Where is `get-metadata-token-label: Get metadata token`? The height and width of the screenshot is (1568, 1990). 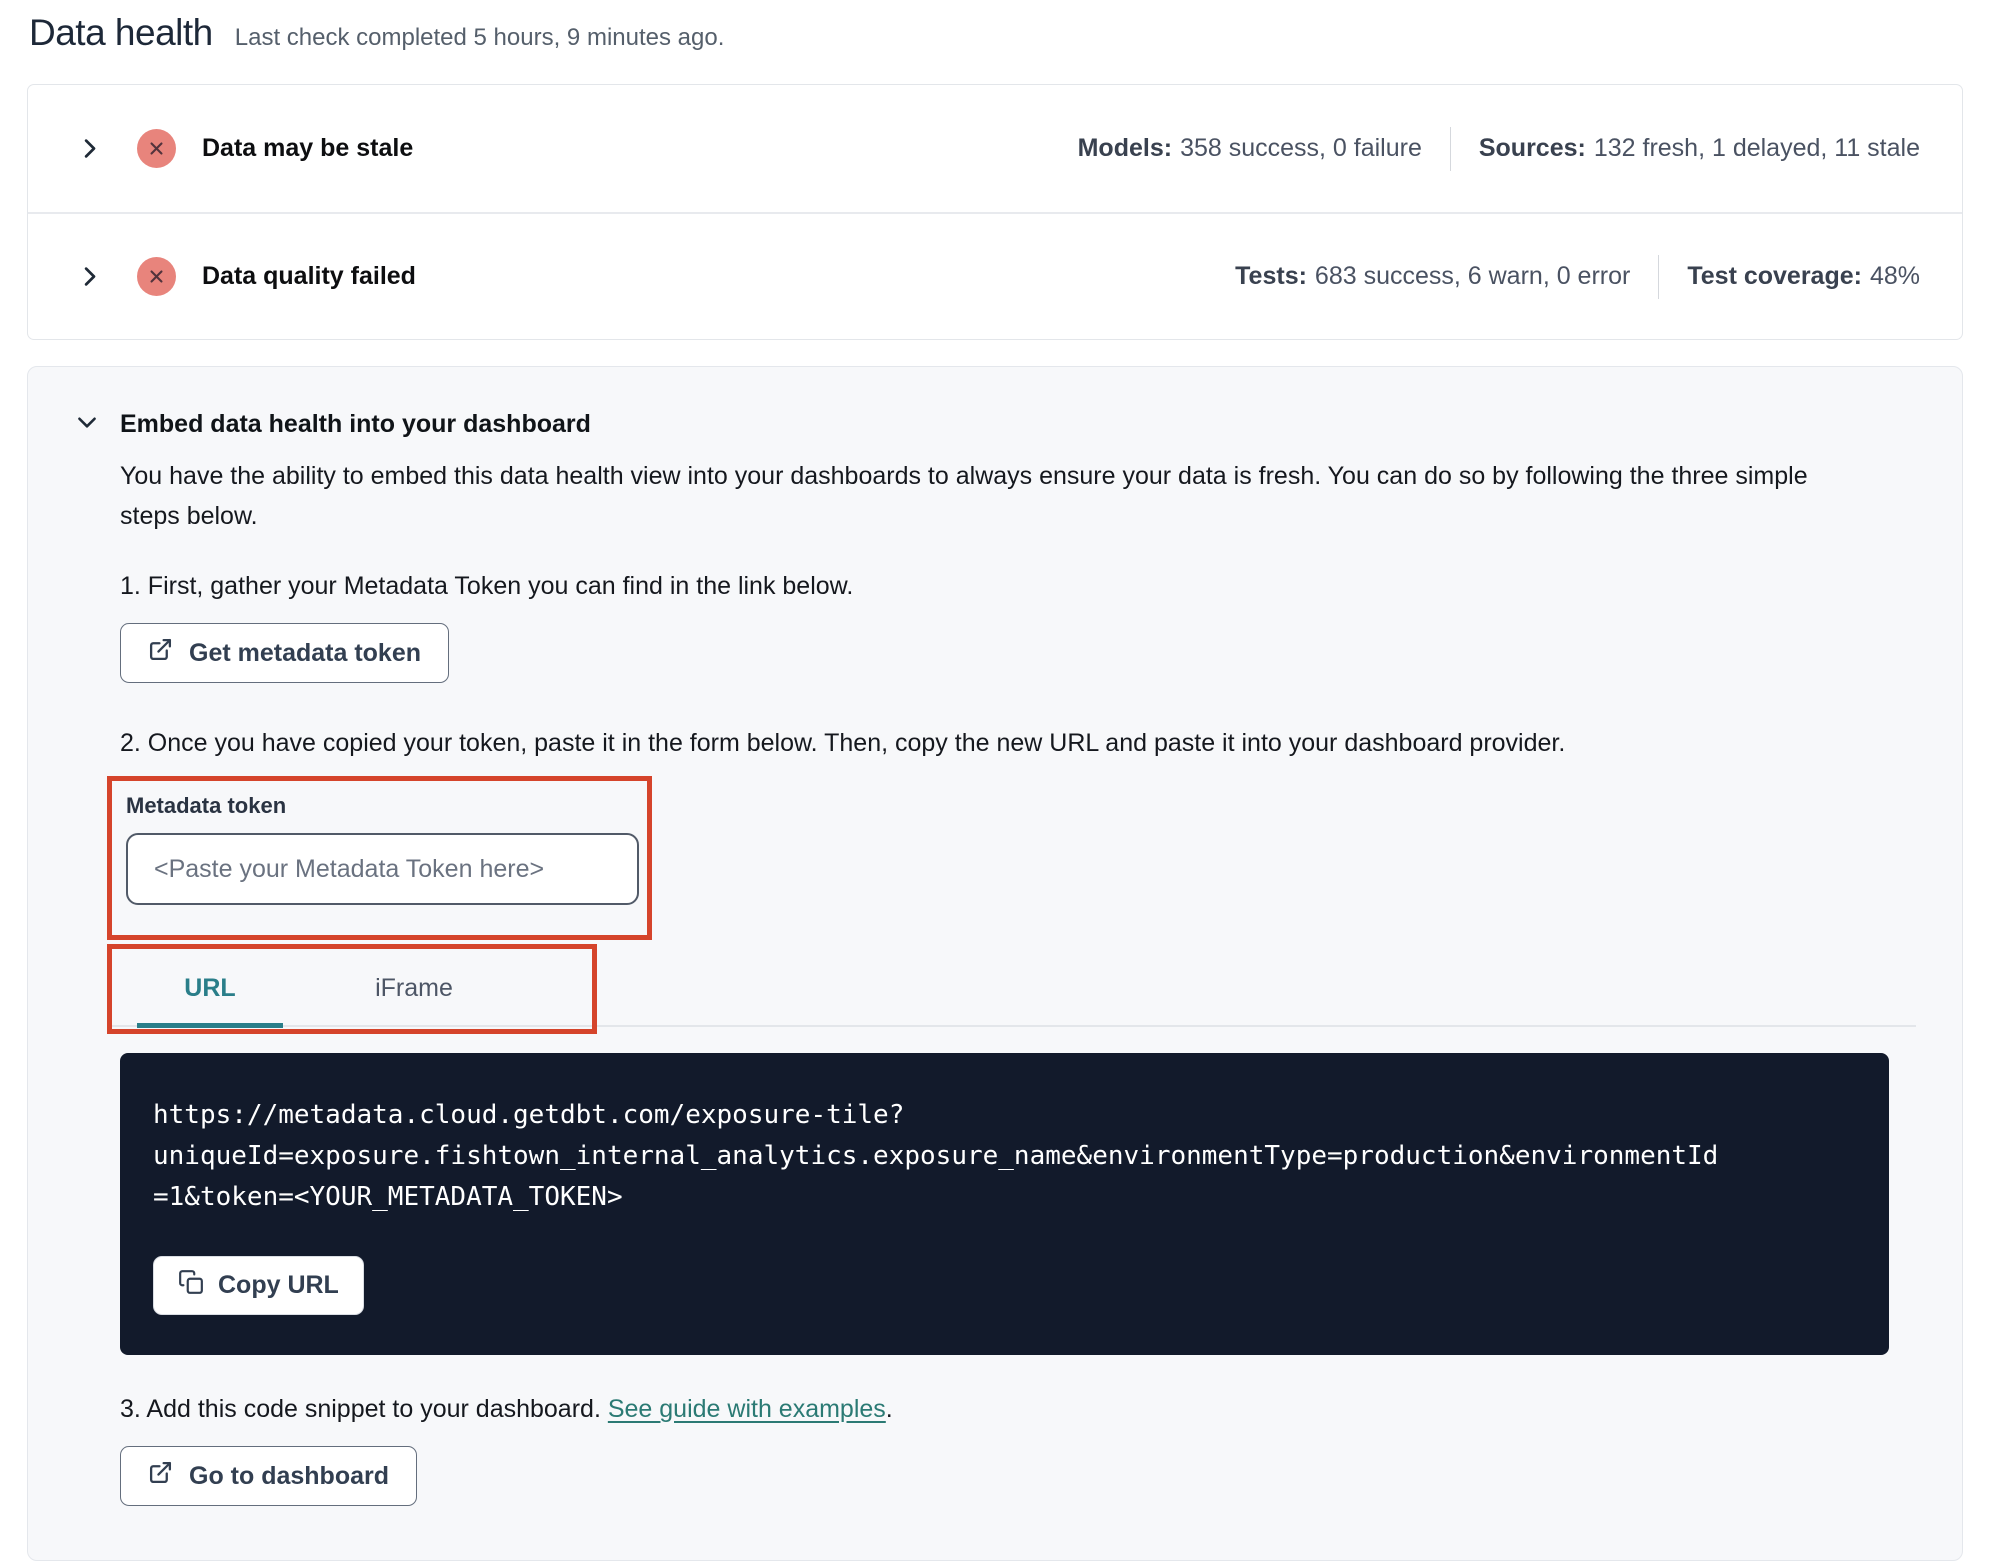 get-metadata-token-label: Get metadata token is located at coordinates (305, 652).